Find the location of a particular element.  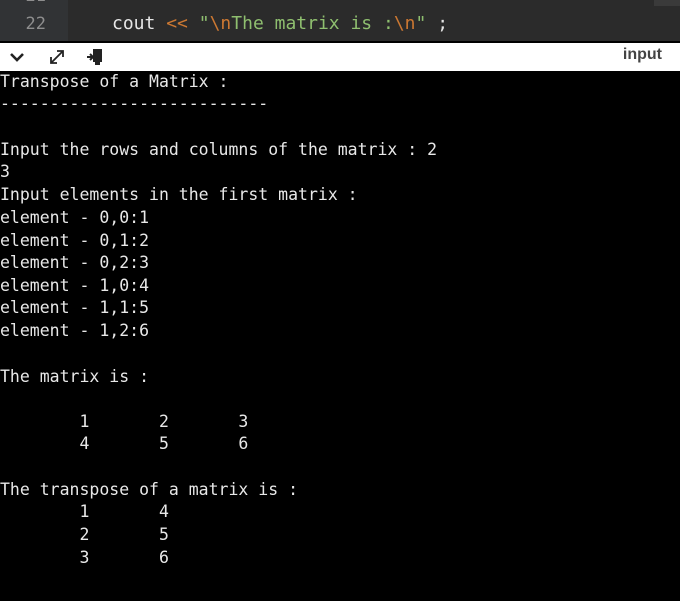

line-number-current: 22 is located at coordinates (35, 24).